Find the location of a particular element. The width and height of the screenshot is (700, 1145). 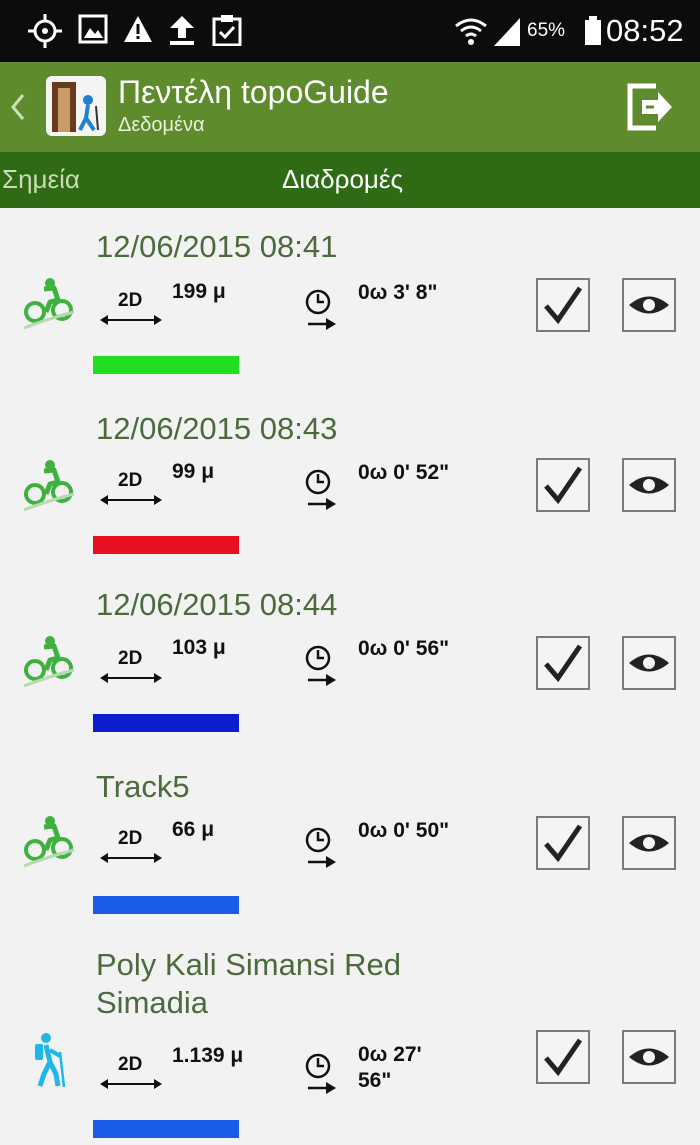

tab-routes: Διαδρομές is located at coordinates (342, 179).